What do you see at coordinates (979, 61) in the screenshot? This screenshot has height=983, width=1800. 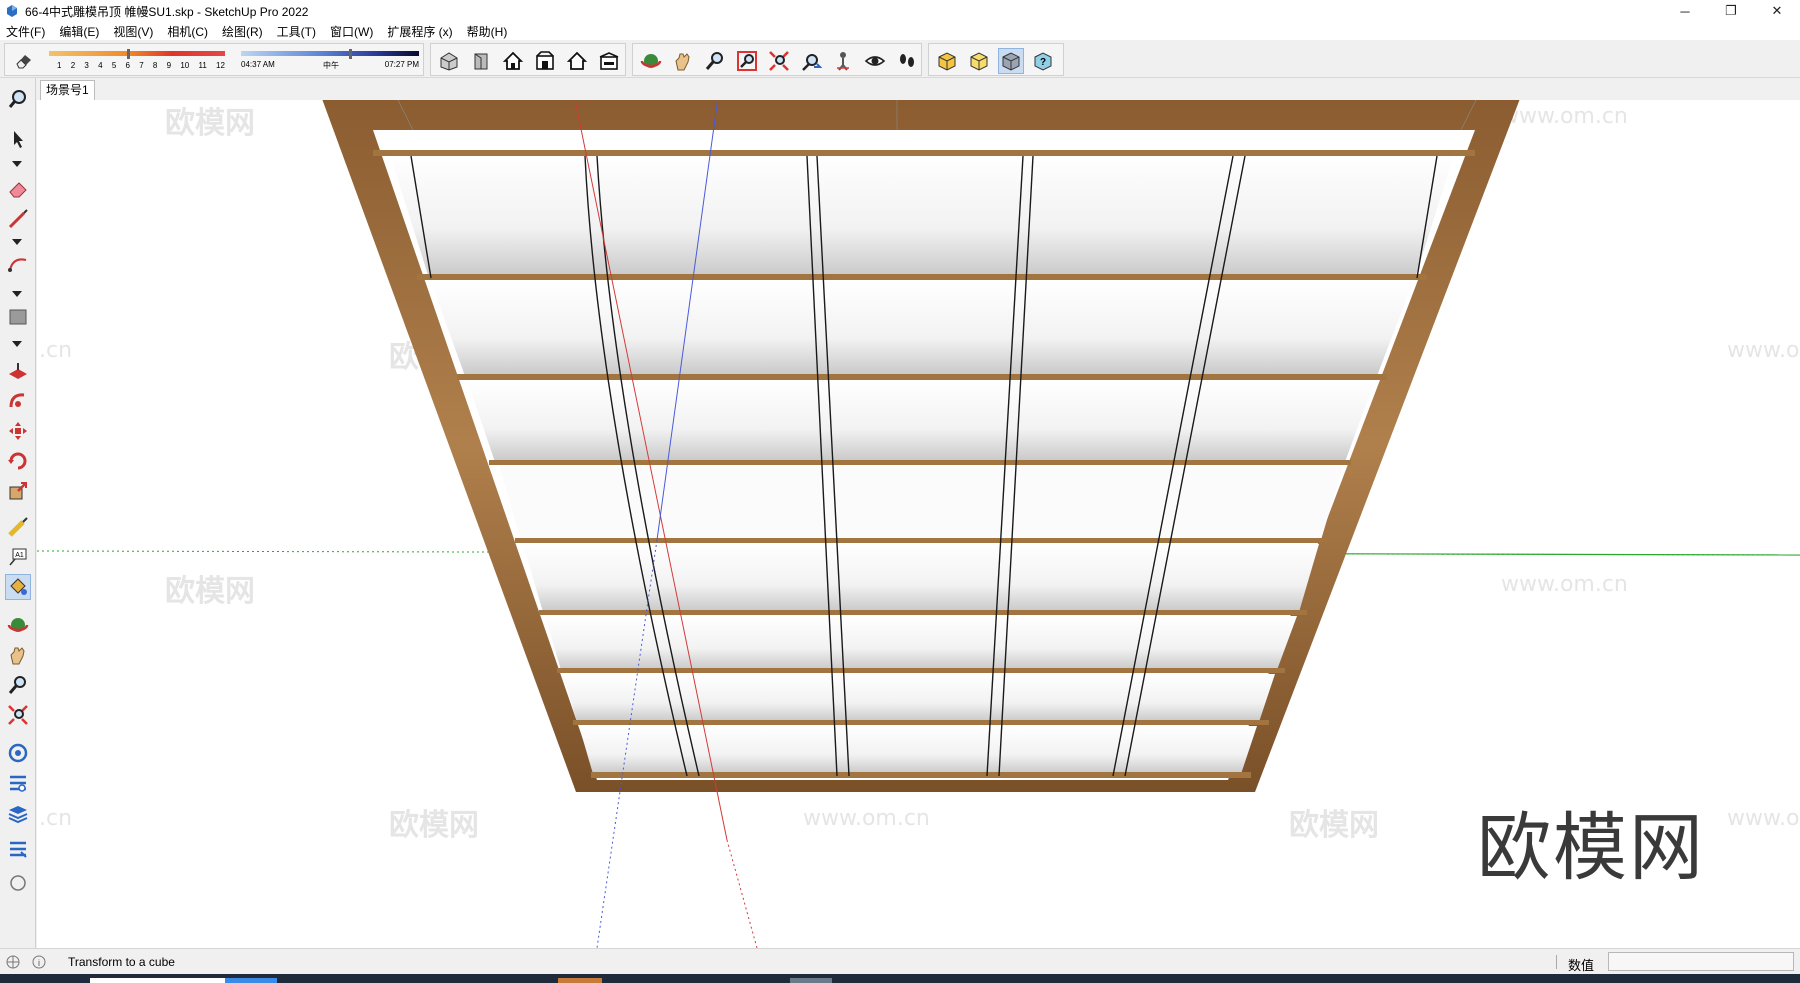 I see `back-edges-style-icon` at bounding box center [979, 61].